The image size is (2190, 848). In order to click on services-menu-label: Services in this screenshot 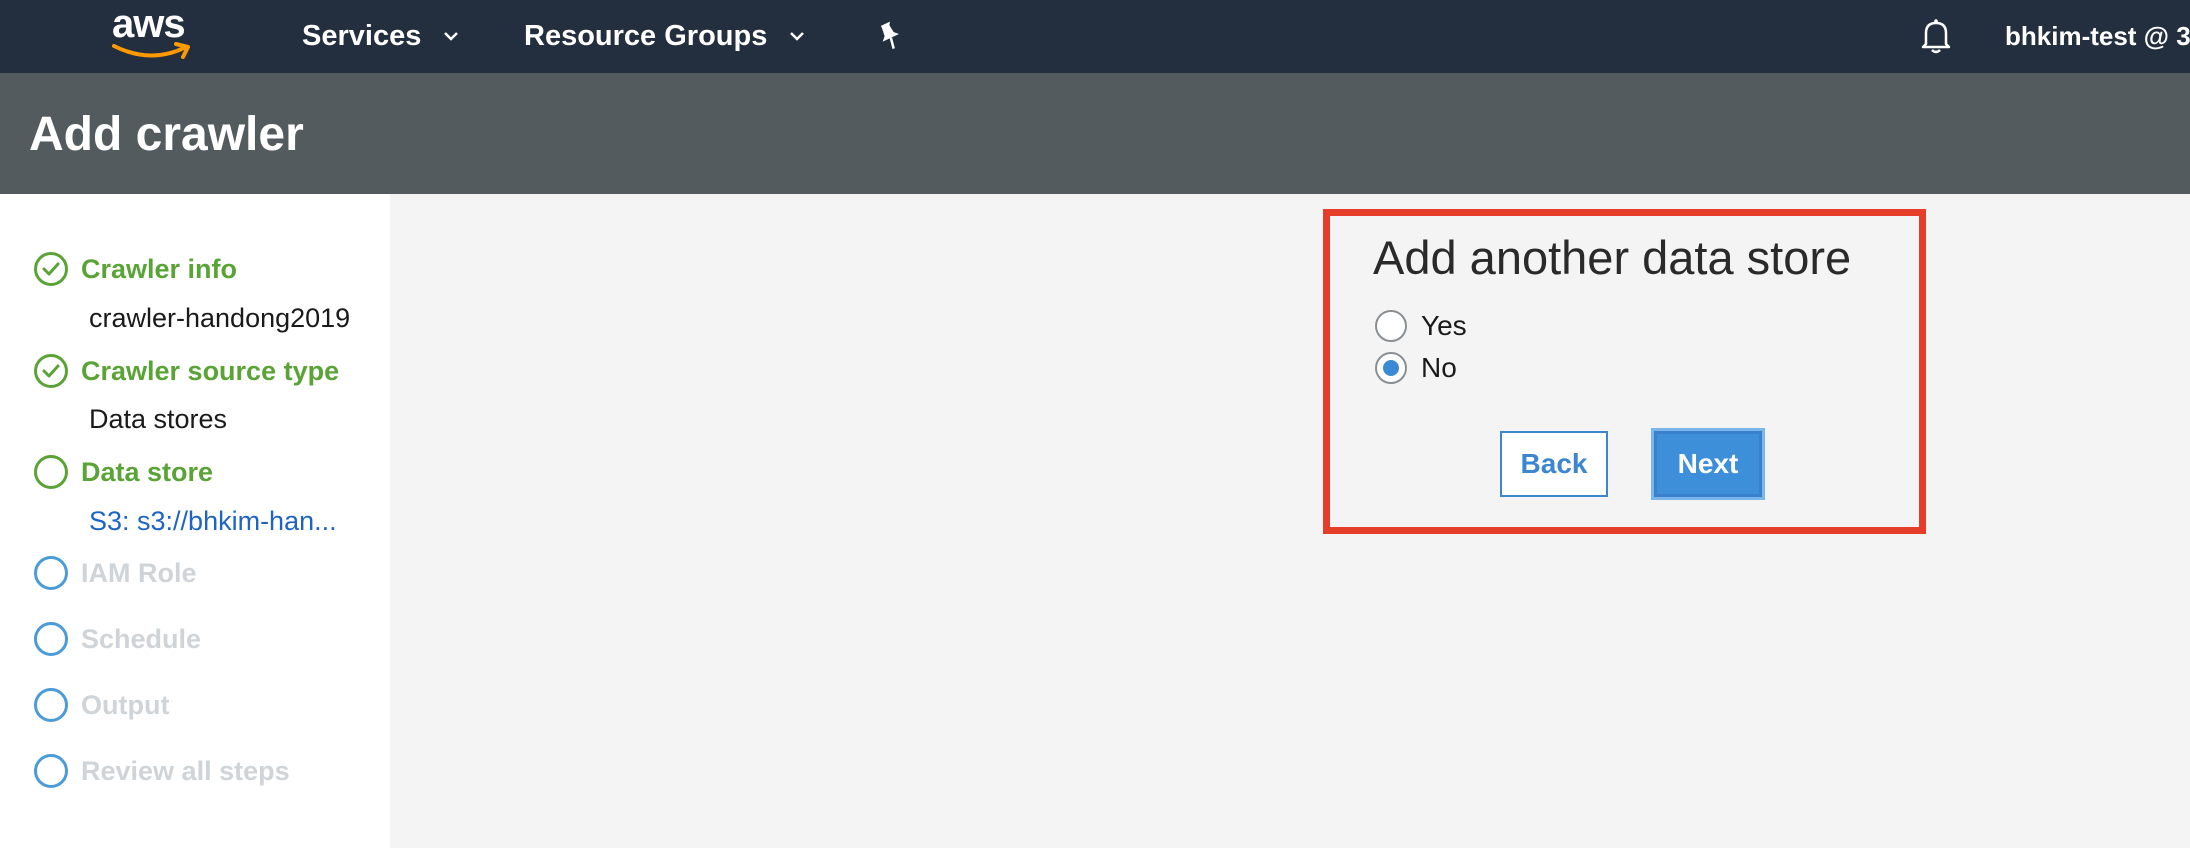, I will do `click(362, 36)`.